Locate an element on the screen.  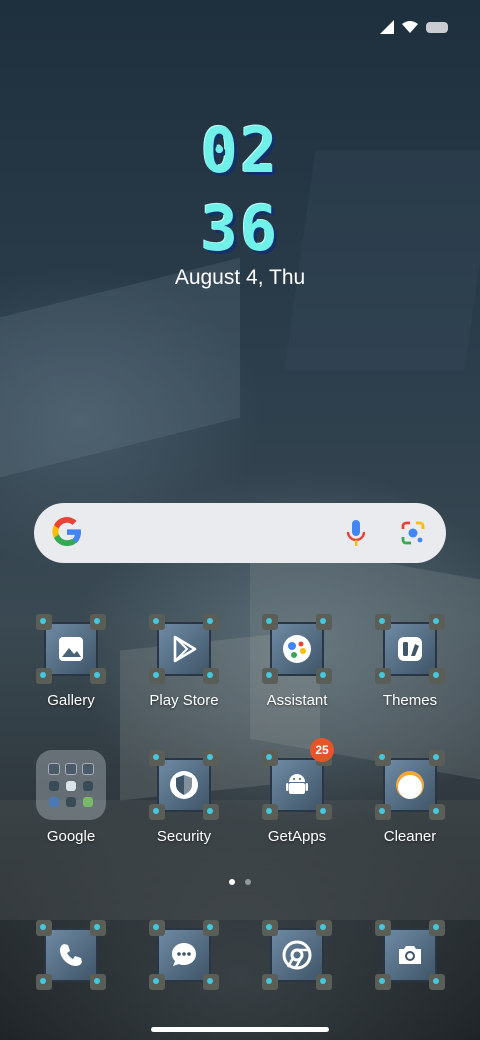
dock-chrome is located at coordinates (297, 955).